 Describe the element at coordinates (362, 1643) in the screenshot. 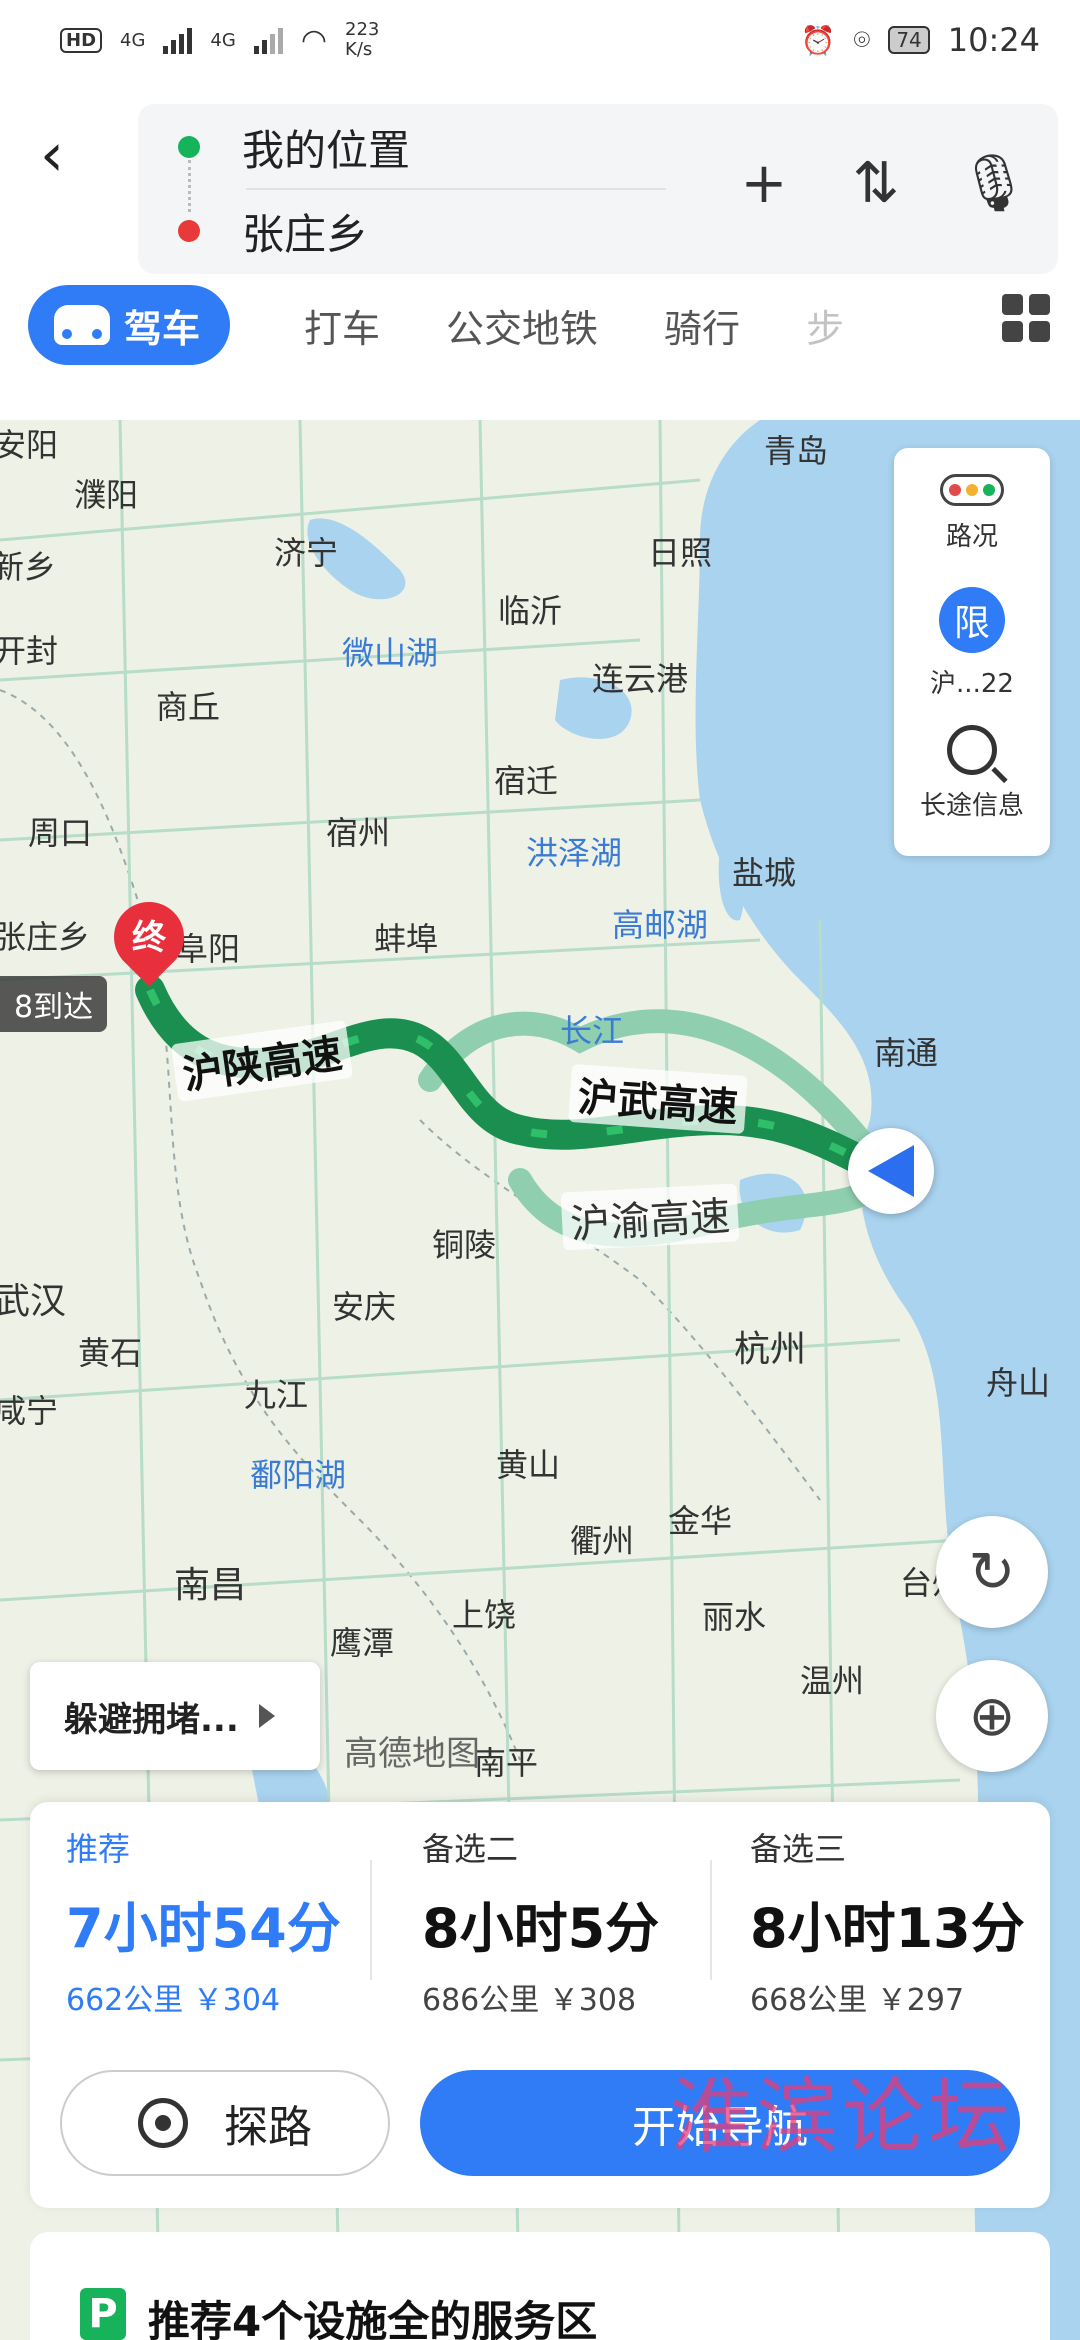

I see `map-label: 鹰潭` at that location.